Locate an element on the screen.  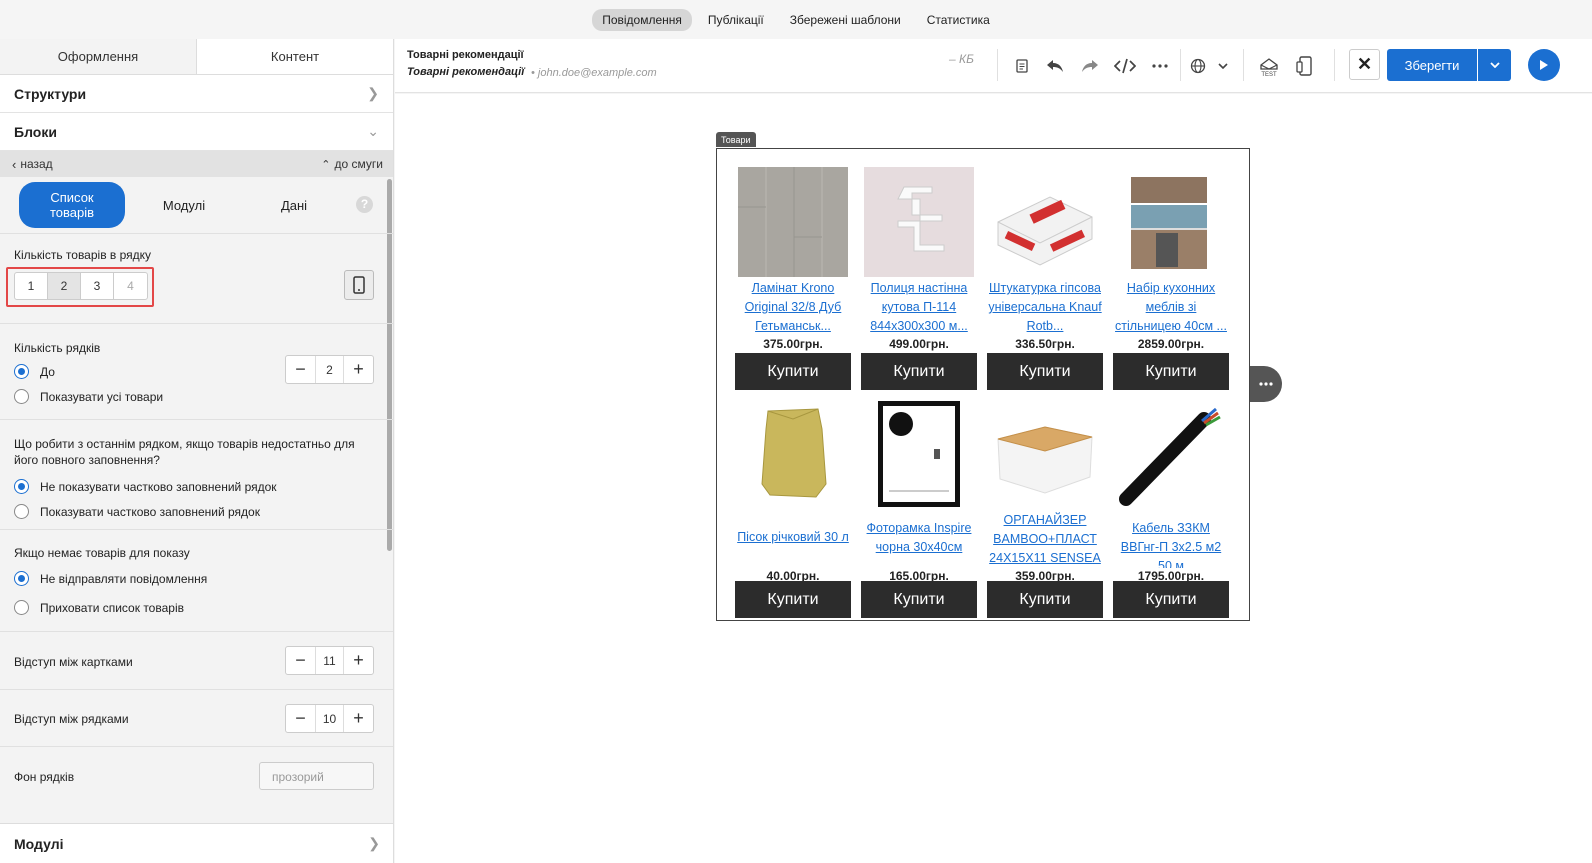
card-gap-value: 11 is located at coordinates (329, 660).